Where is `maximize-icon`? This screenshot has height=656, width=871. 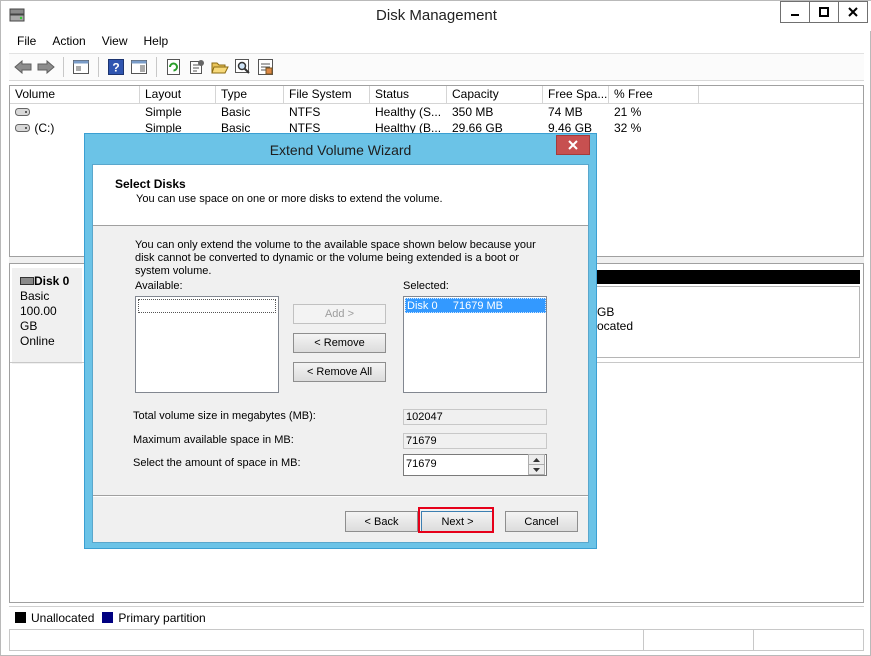 maximize-icon is located at coordinates (824, 12).